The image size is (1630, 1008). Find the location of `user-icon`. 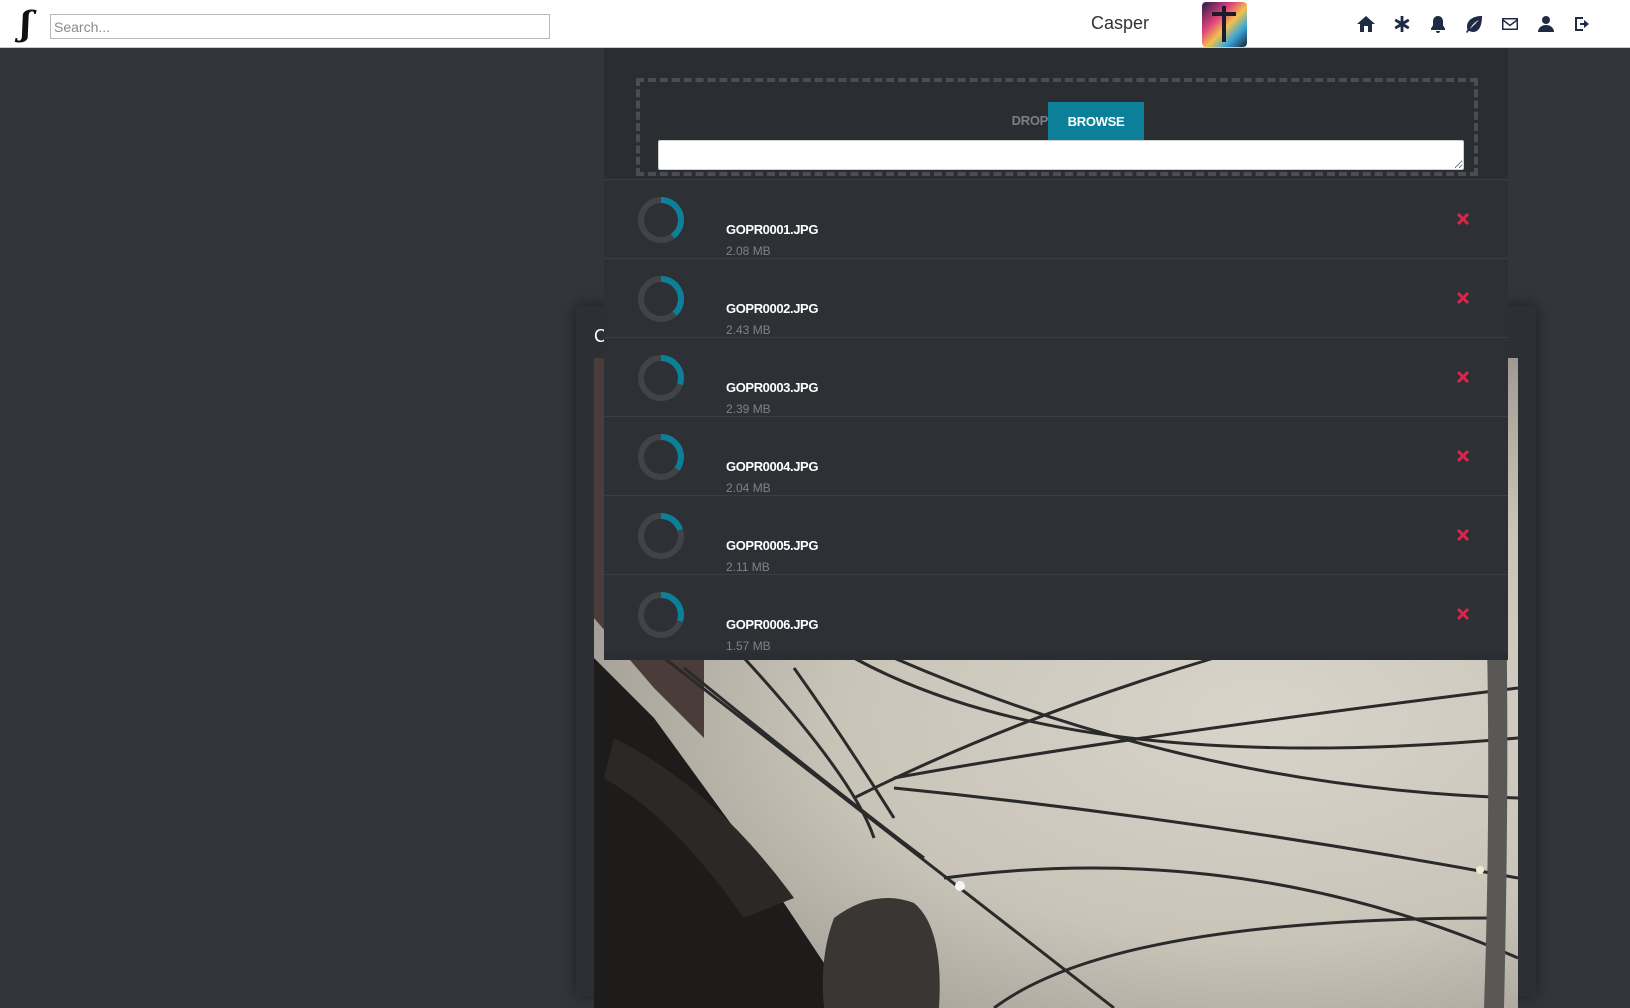

user-icon is located at coordinates (1546, 24).